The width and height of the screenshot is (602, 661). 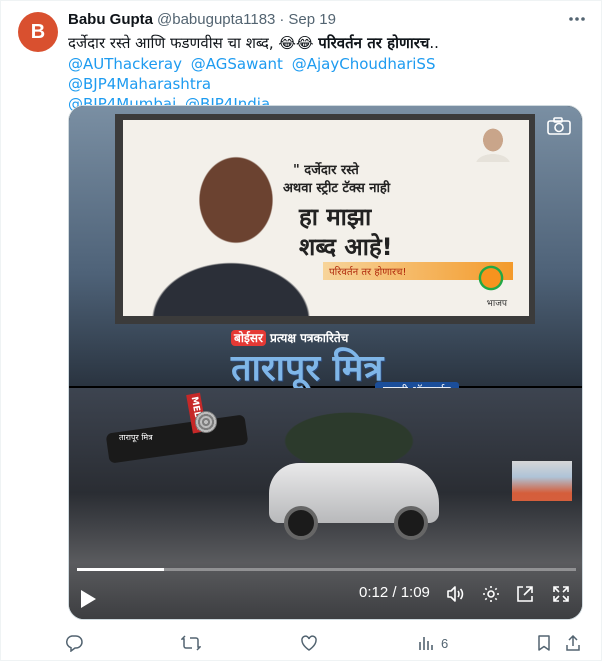 What do you see at coordinates (426, 643) in the screenshot?
I see `views-chart-icon` at bounding box center [426, 643].